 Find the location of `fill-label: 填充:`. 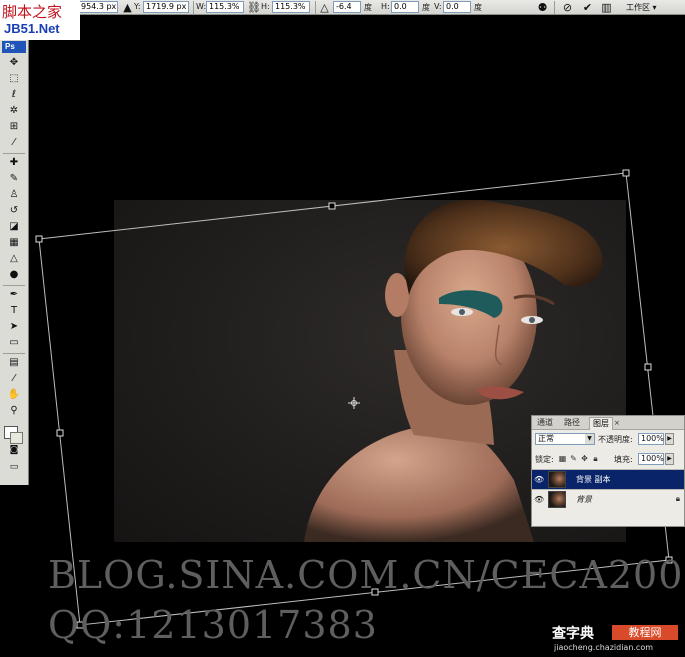

fill-label: 填充: is located at coordinates (623, 459).